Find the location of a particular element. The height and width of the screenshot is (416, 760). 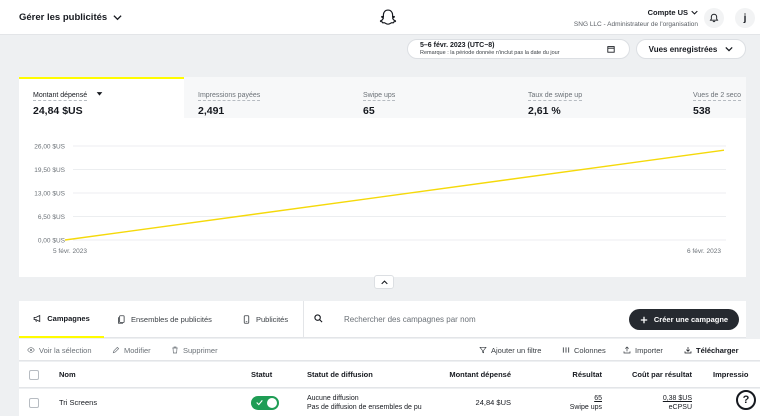

caret-down-icon is located at coordinates (99, 94).